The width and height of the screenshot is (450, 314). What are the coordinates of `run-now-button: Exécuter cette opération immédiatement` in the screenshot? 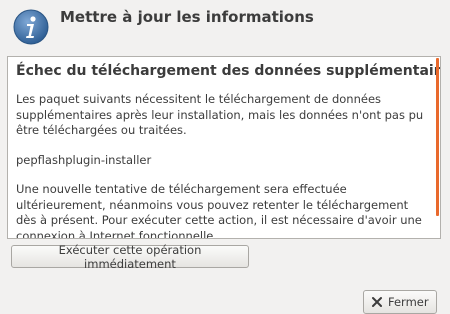 It's located at (130, 256).